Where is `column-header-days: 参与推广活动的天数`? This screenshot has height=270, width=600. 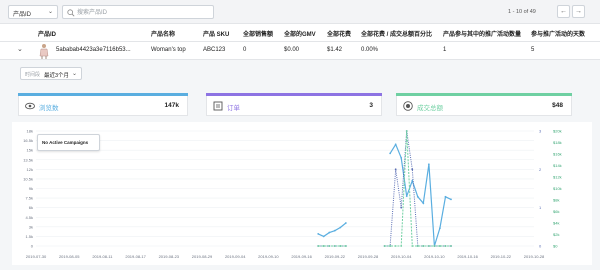 column-header-days: 参与推广活动的天数 is located at coordinates (558, 33).